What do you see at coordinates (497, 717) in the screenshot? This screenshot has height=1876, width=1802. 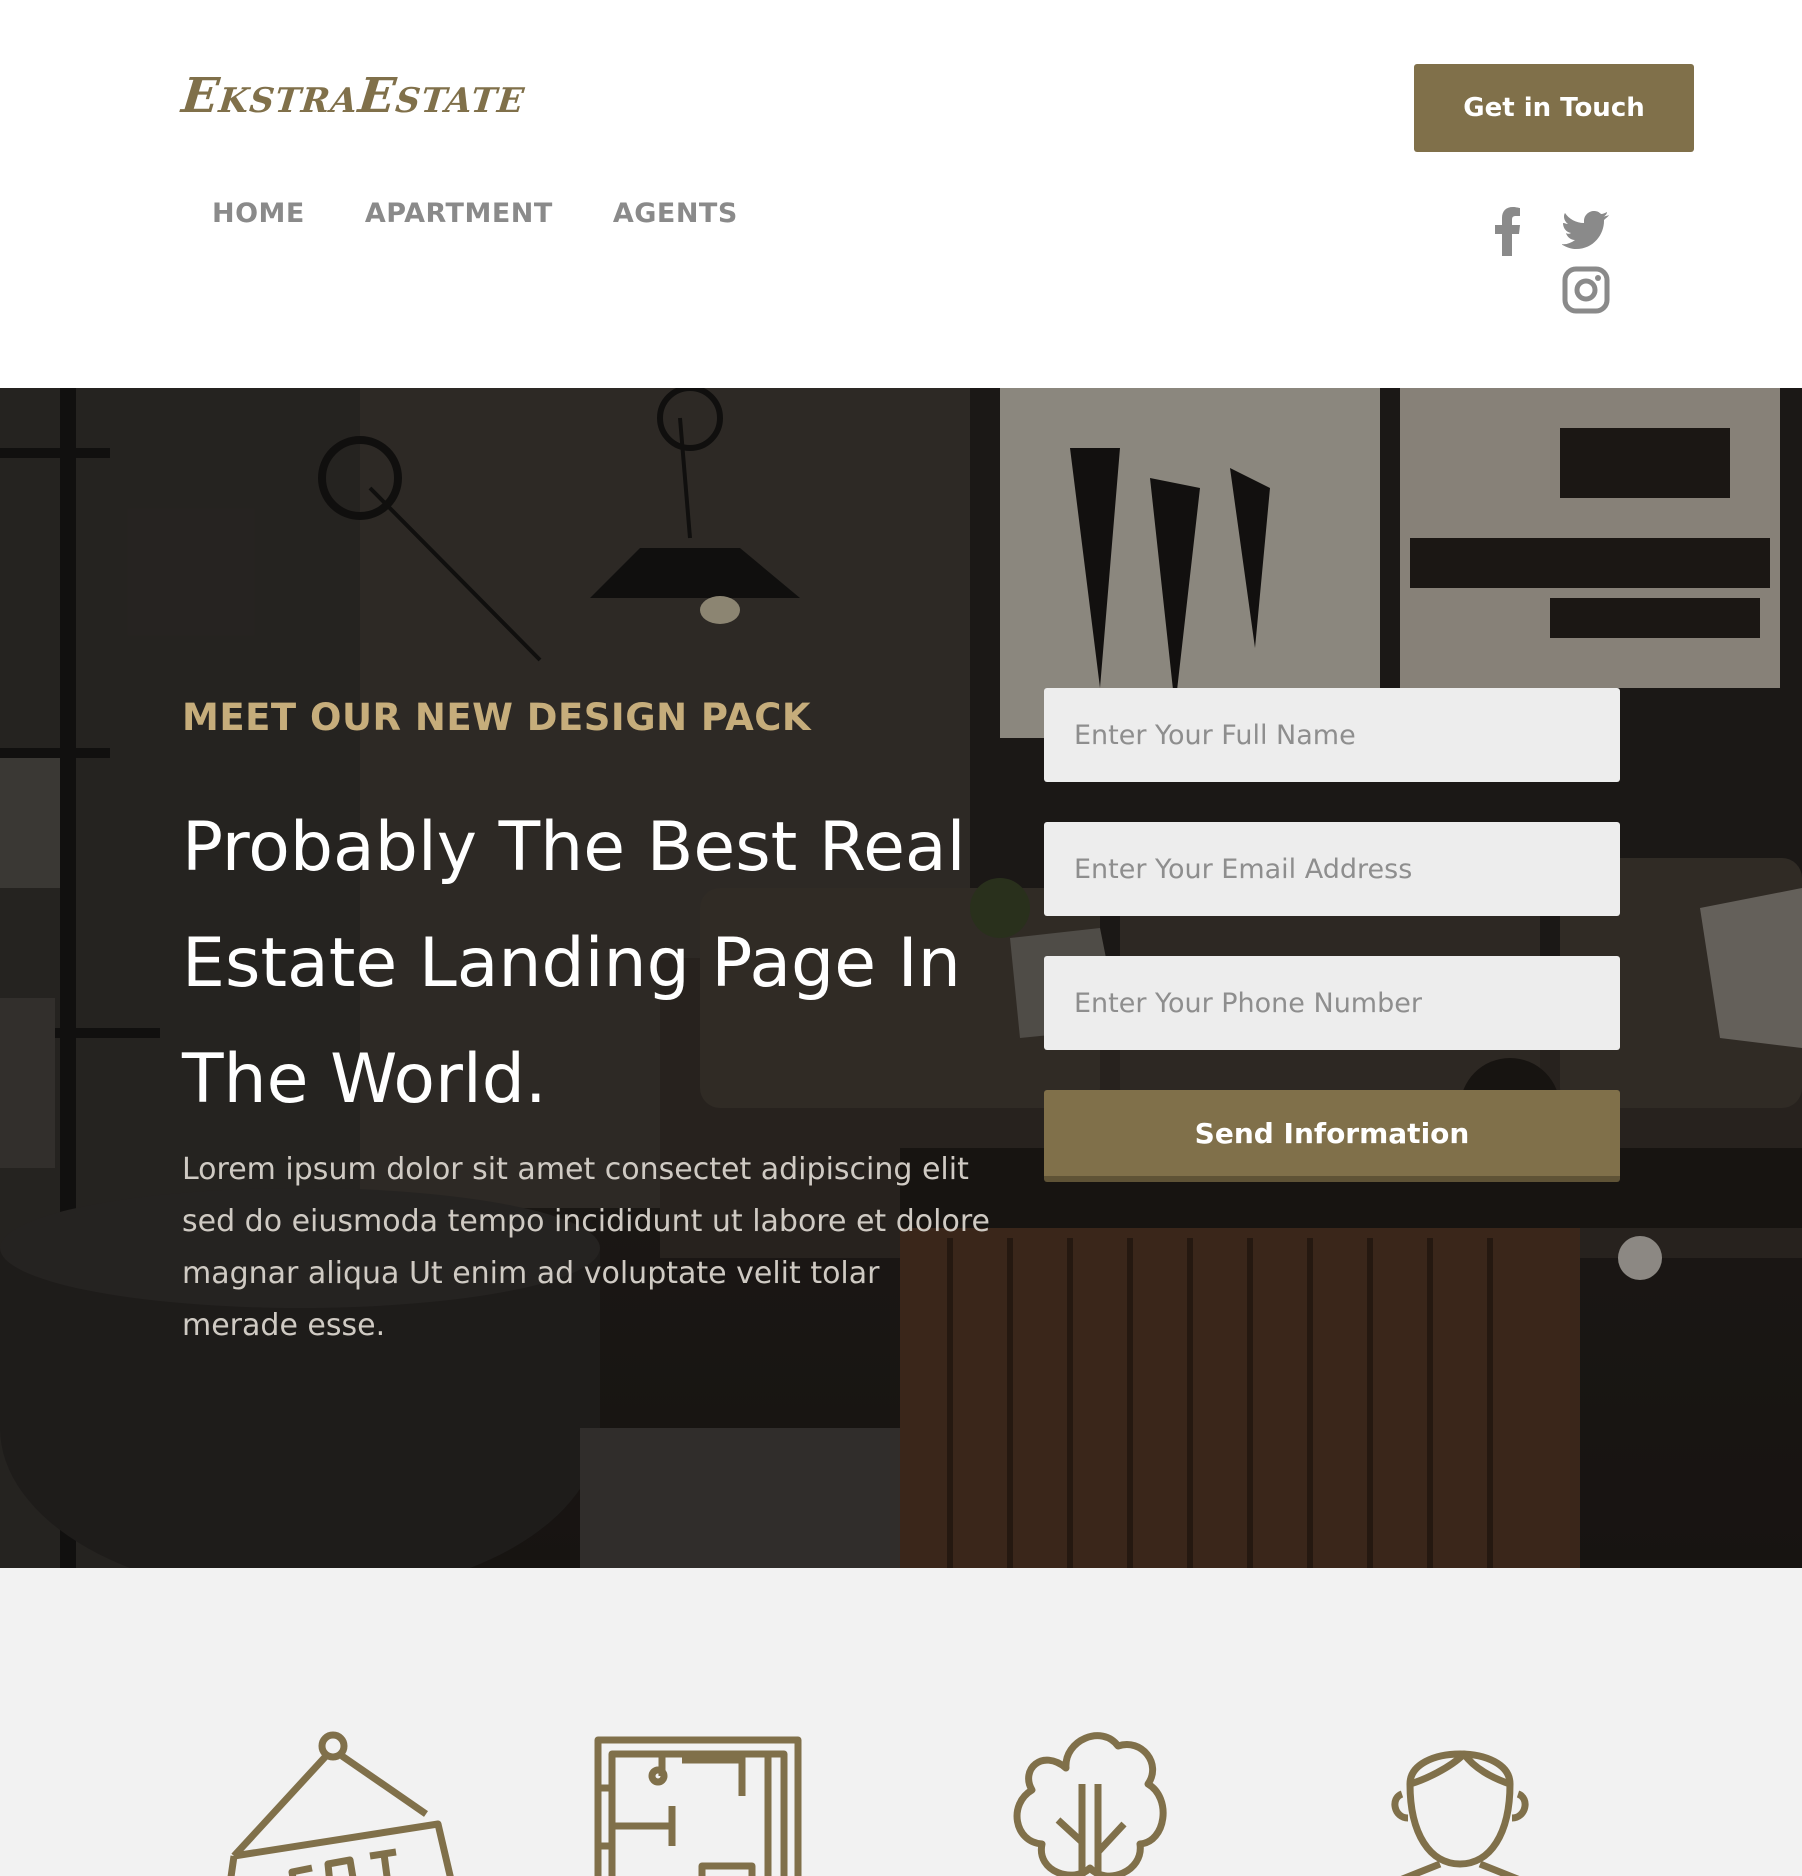 I see `hero-eyebrow: MEET OUR NEW DESIGN PACK` at bounding box center [497, 717].